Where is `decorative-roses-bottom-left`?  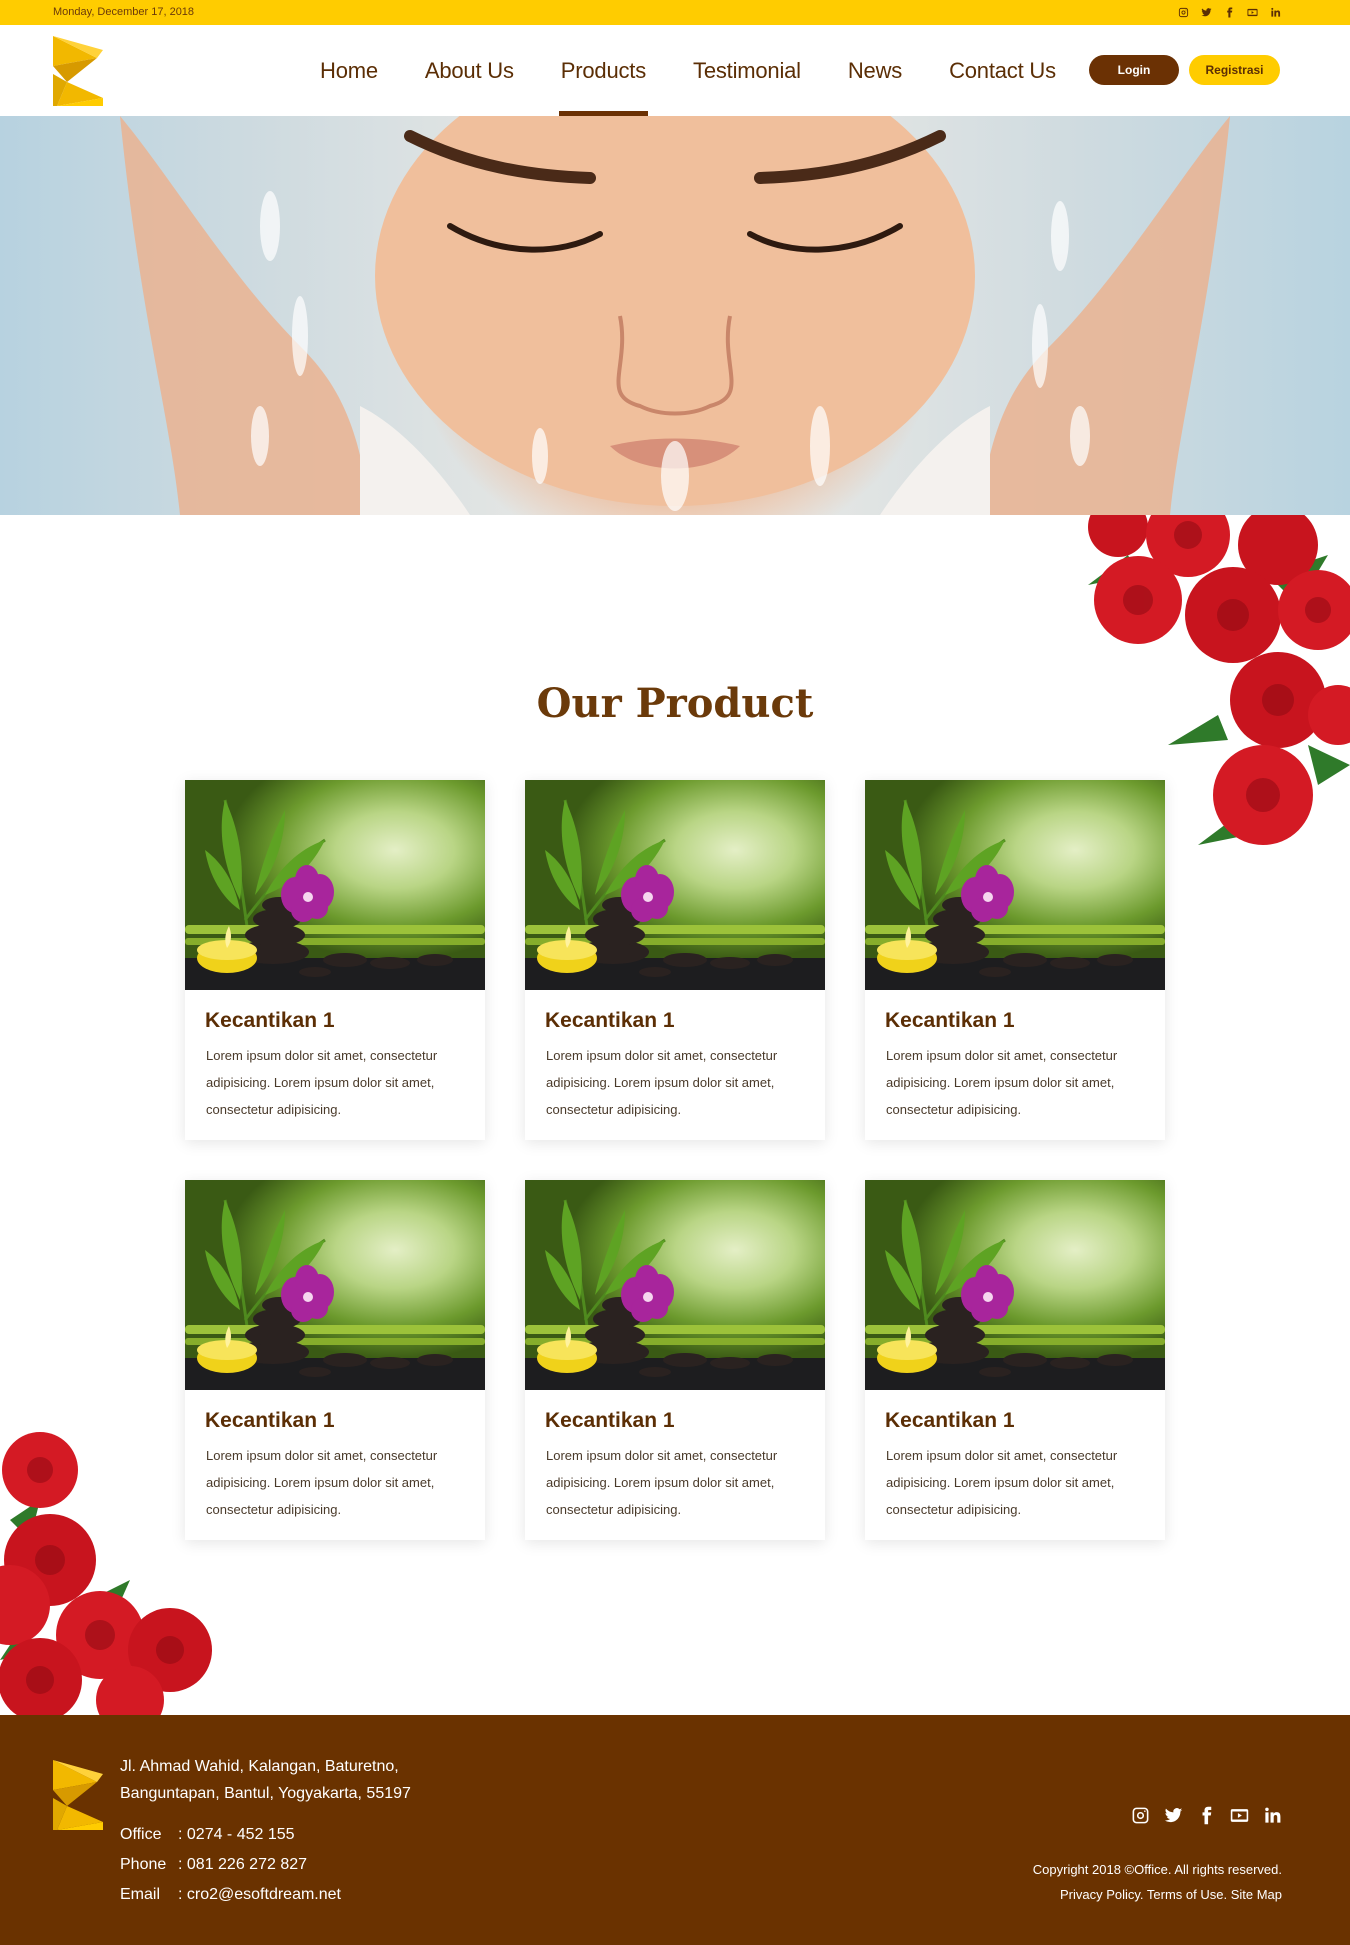 decorative-roses-bottom-left is located at coordinates (110, 1582).